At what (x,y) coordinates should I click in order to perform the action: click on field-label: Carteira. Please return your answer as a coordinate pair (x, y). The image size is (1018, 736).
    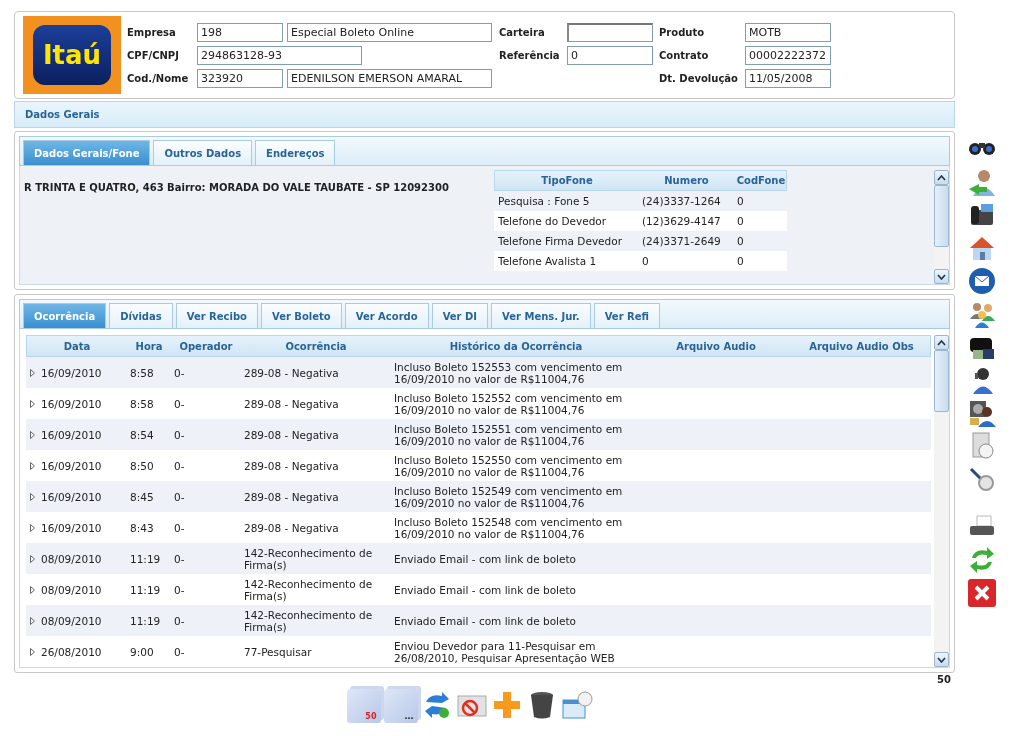
    Looking at the image, I should click on (522, 32).